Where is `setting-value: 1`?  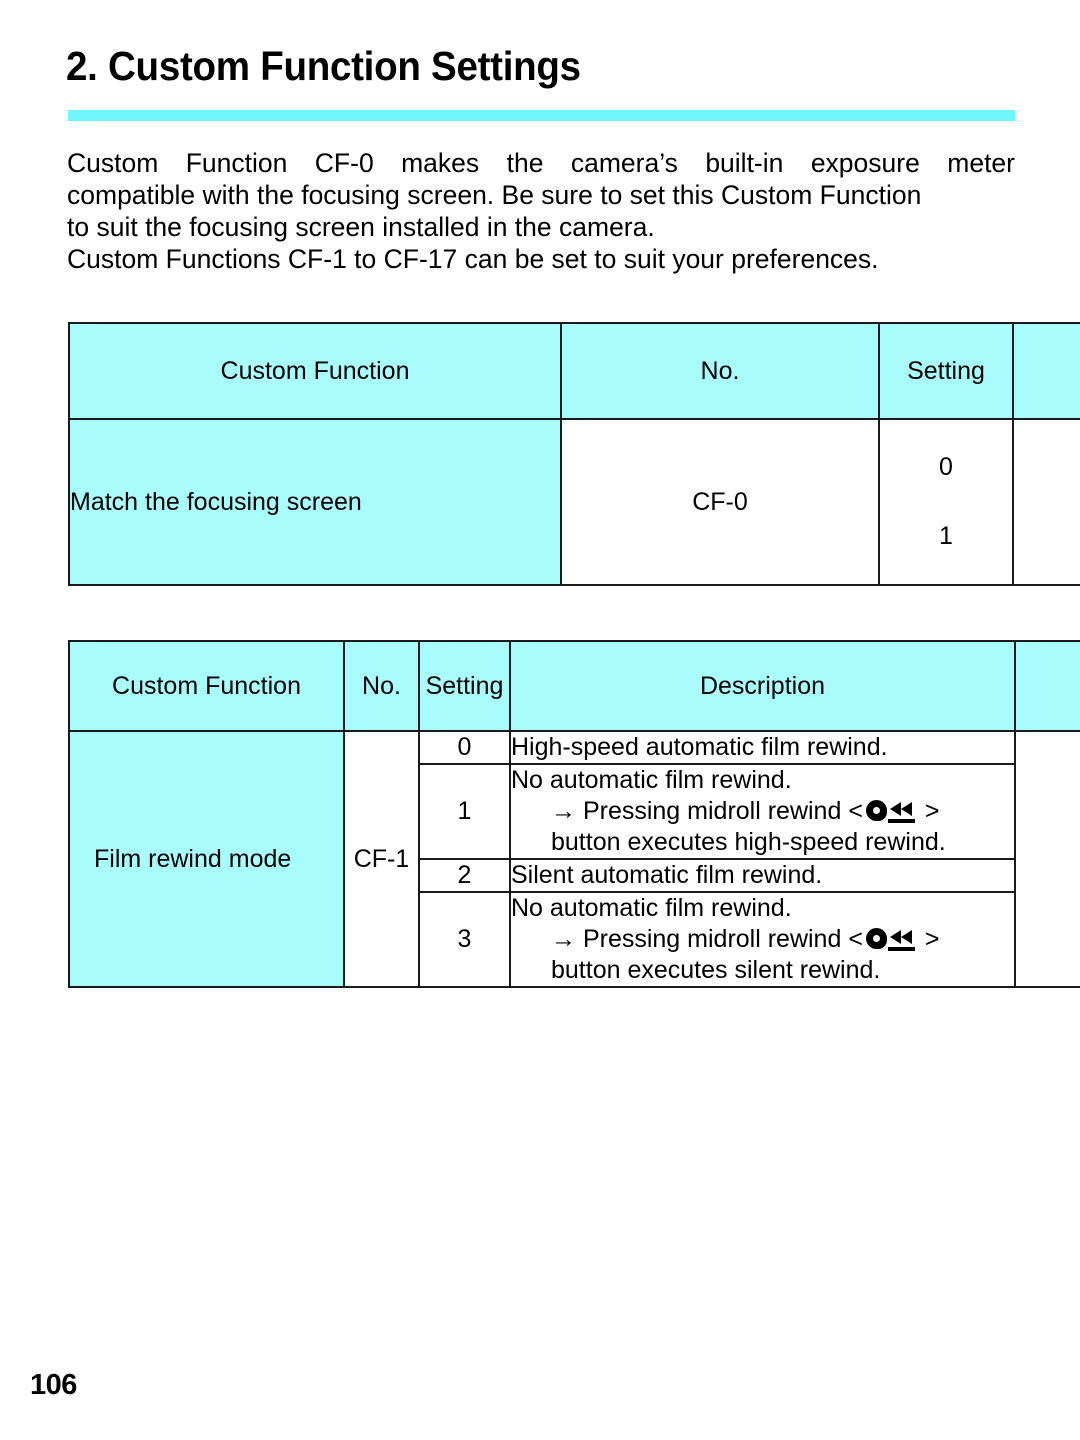
setting-value: 1 is located at coordinates (946, 536).